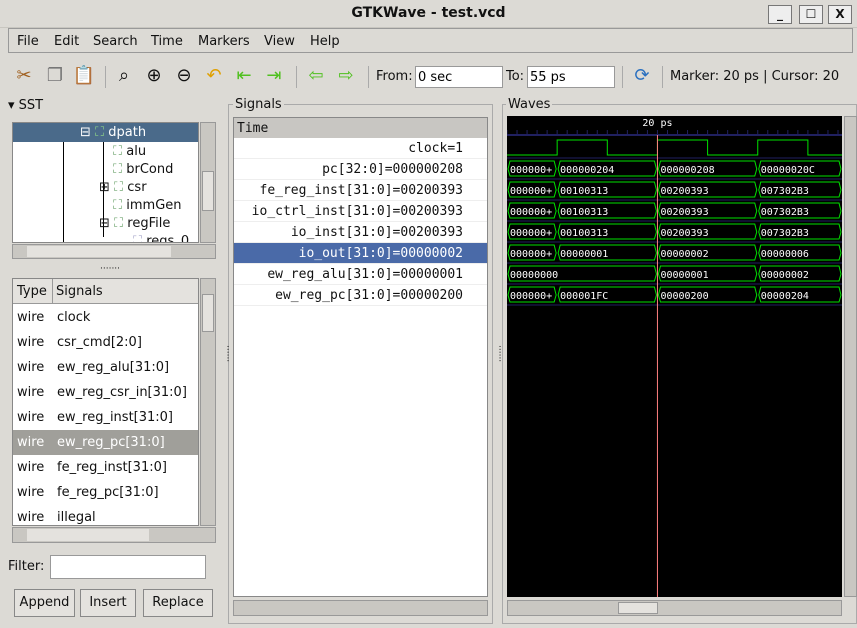 This screenshot has width=857, height=628. What do you see at coordinates (147, 205) in the screenshot?
I see `tree-item-immgen: ⛶ immGen` at bounding box center [147, 205].